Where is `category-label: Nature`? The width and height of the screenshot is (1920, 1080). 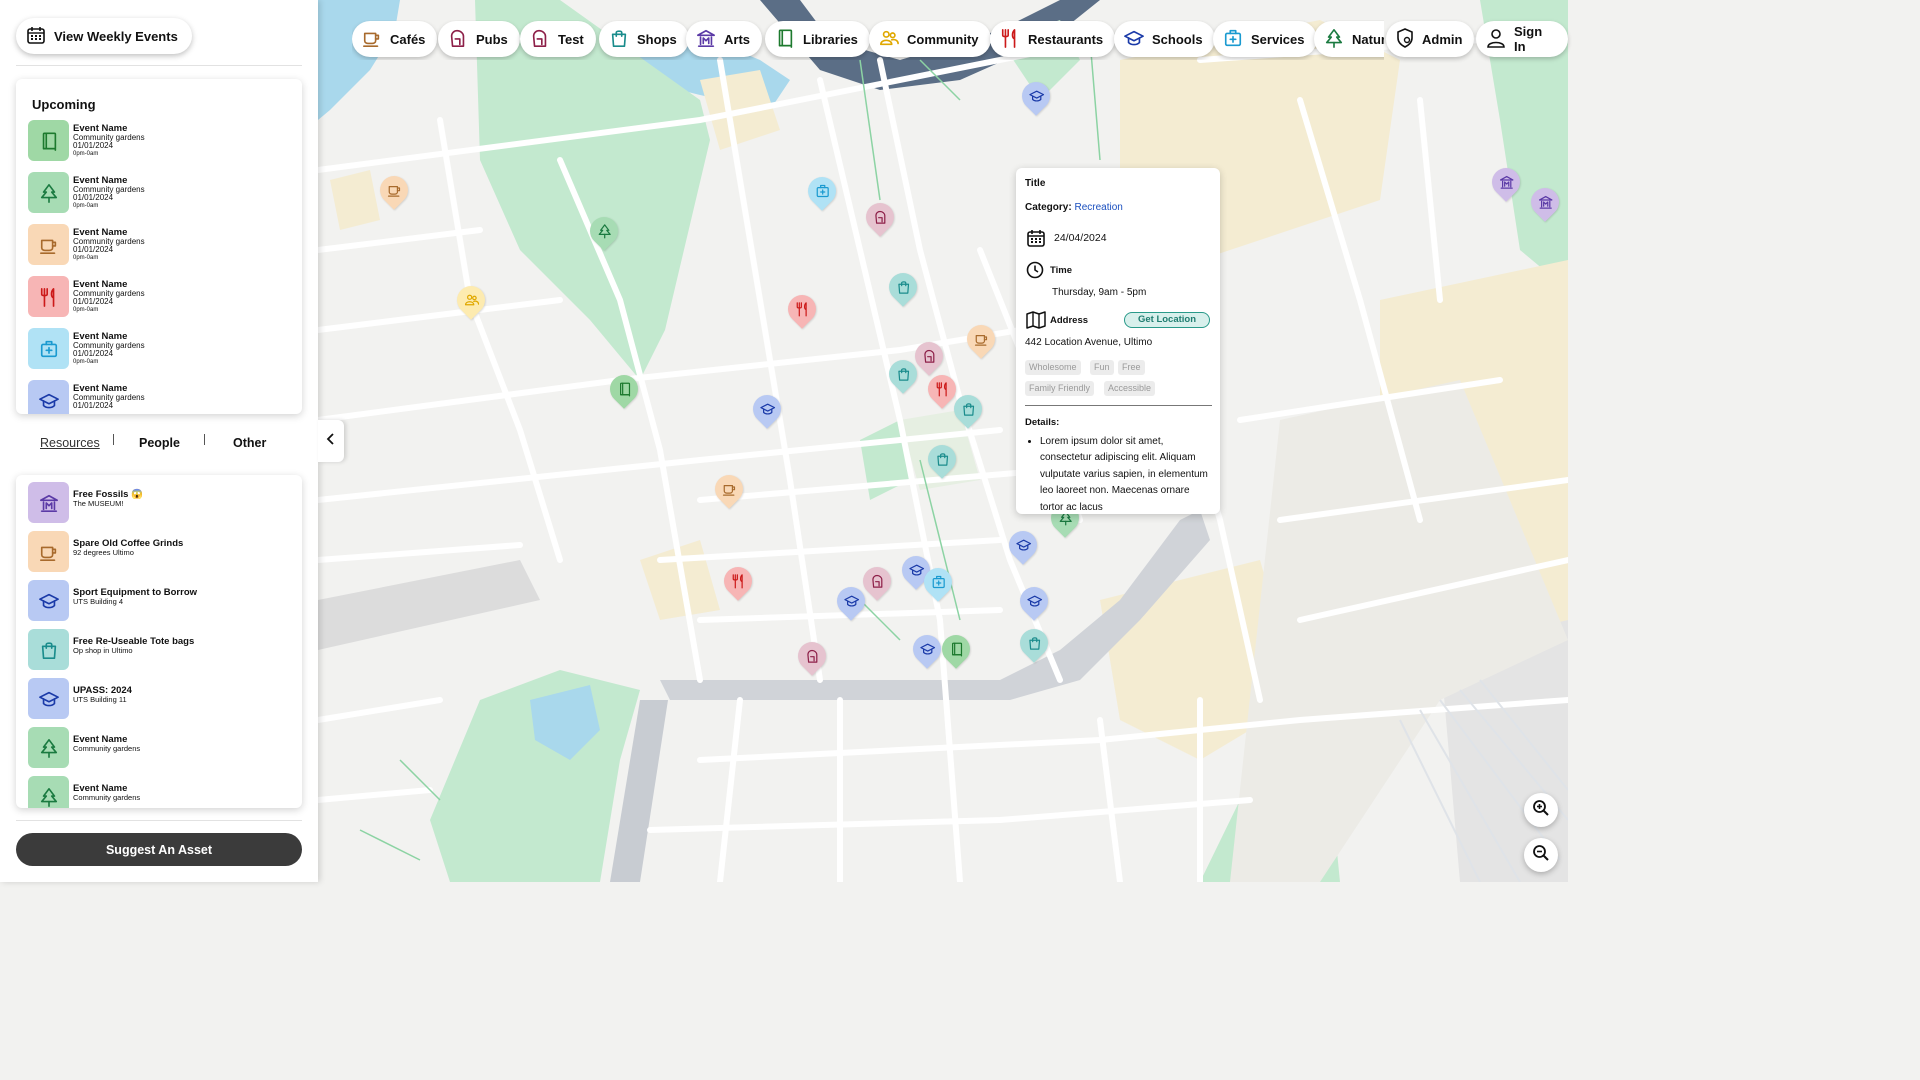
category-label: Nature is located at coordinates (1368, 39).